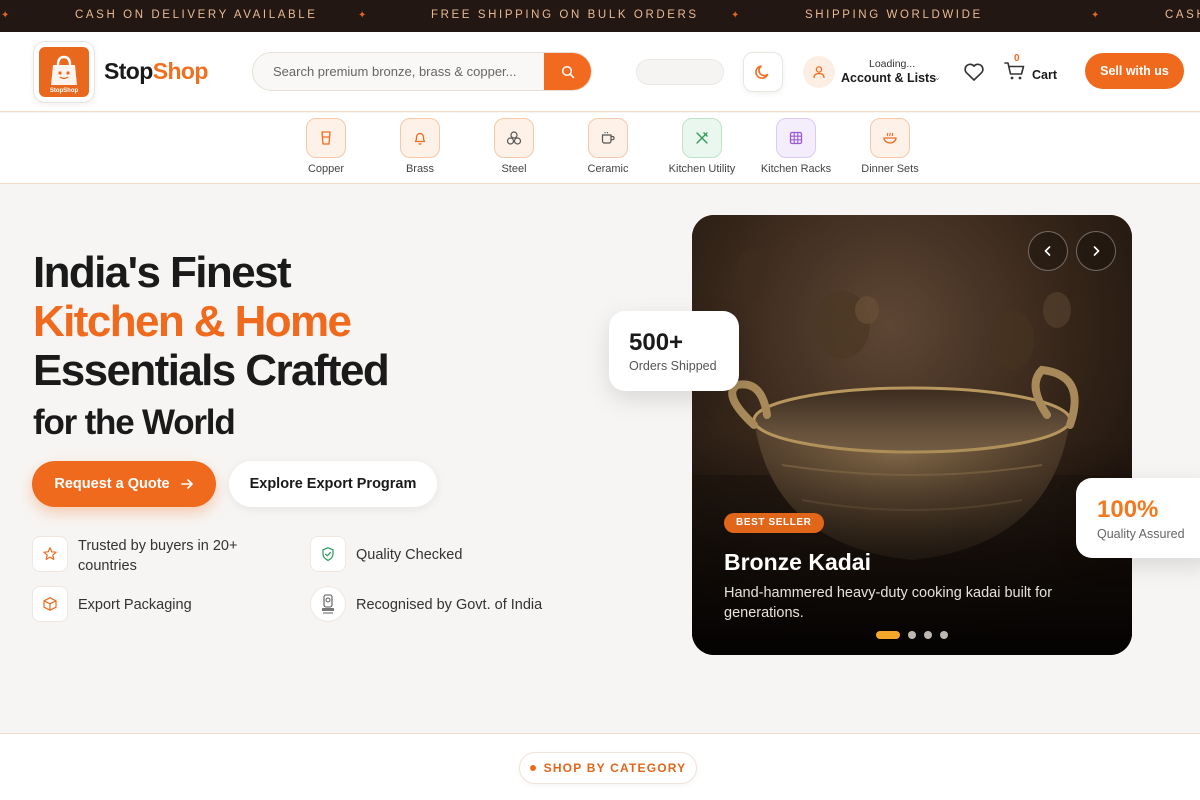 The width and height of the screenshot is (1200, 800). Describe the element at coordinates (449, 605) in the screenshot. I see `feature-label: Recognised by Govt. of India` at that location.